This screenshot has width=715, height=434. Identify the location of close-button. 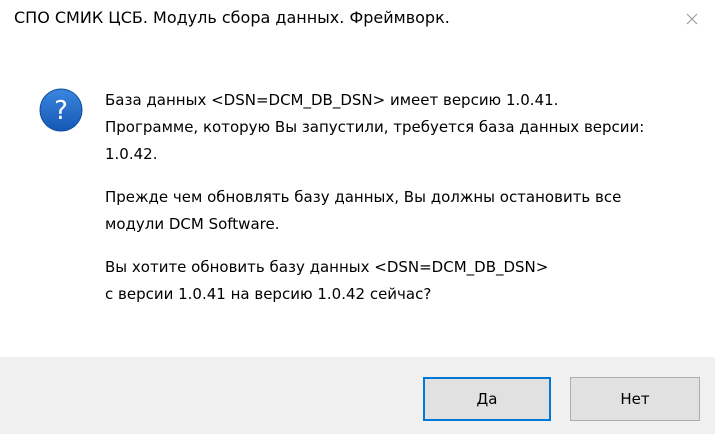
(692, 19).